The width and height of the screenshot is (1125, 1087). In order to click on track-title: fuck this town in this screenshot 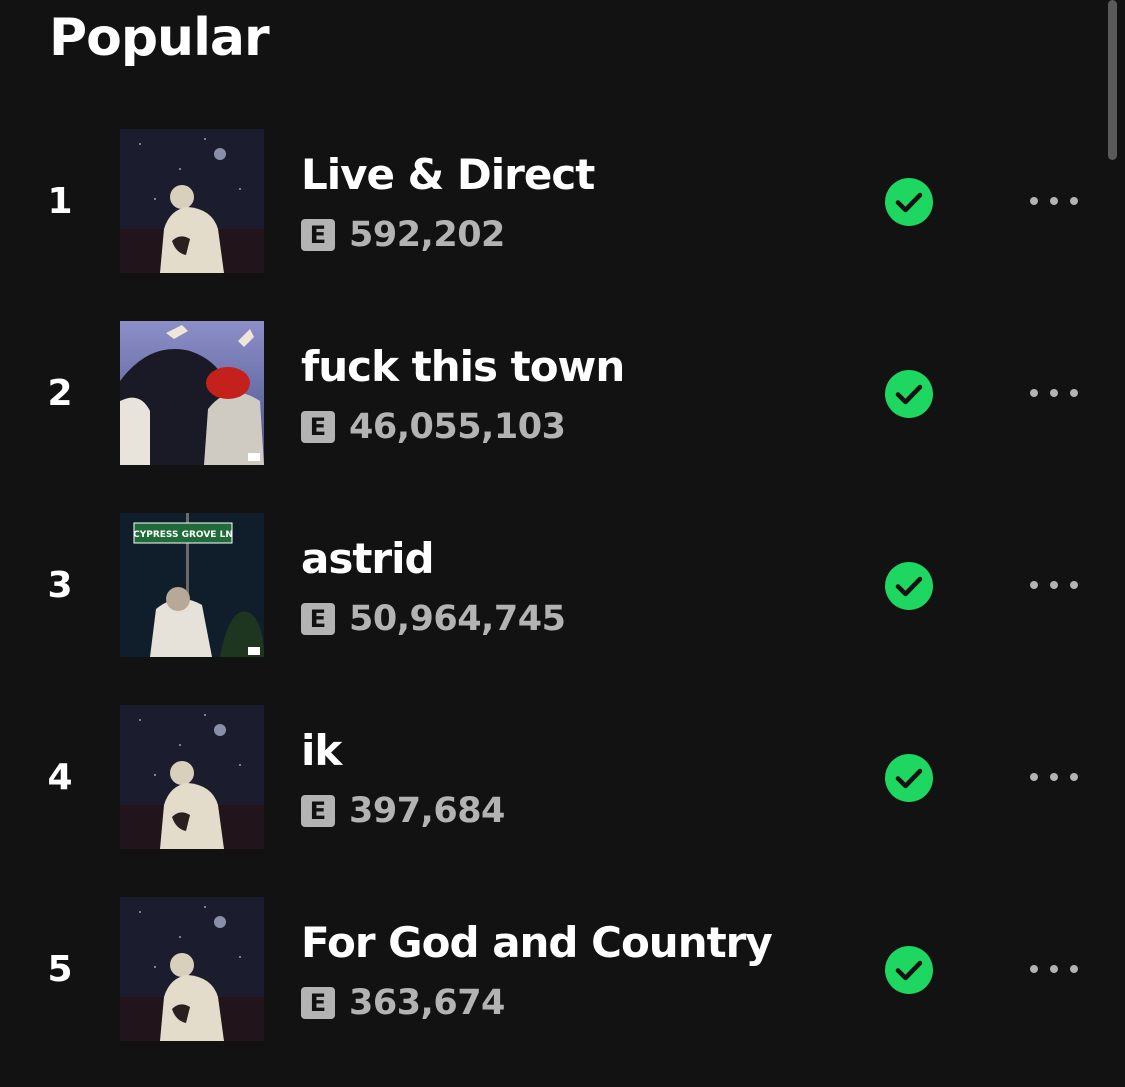, I will do `click(463, 367)`.